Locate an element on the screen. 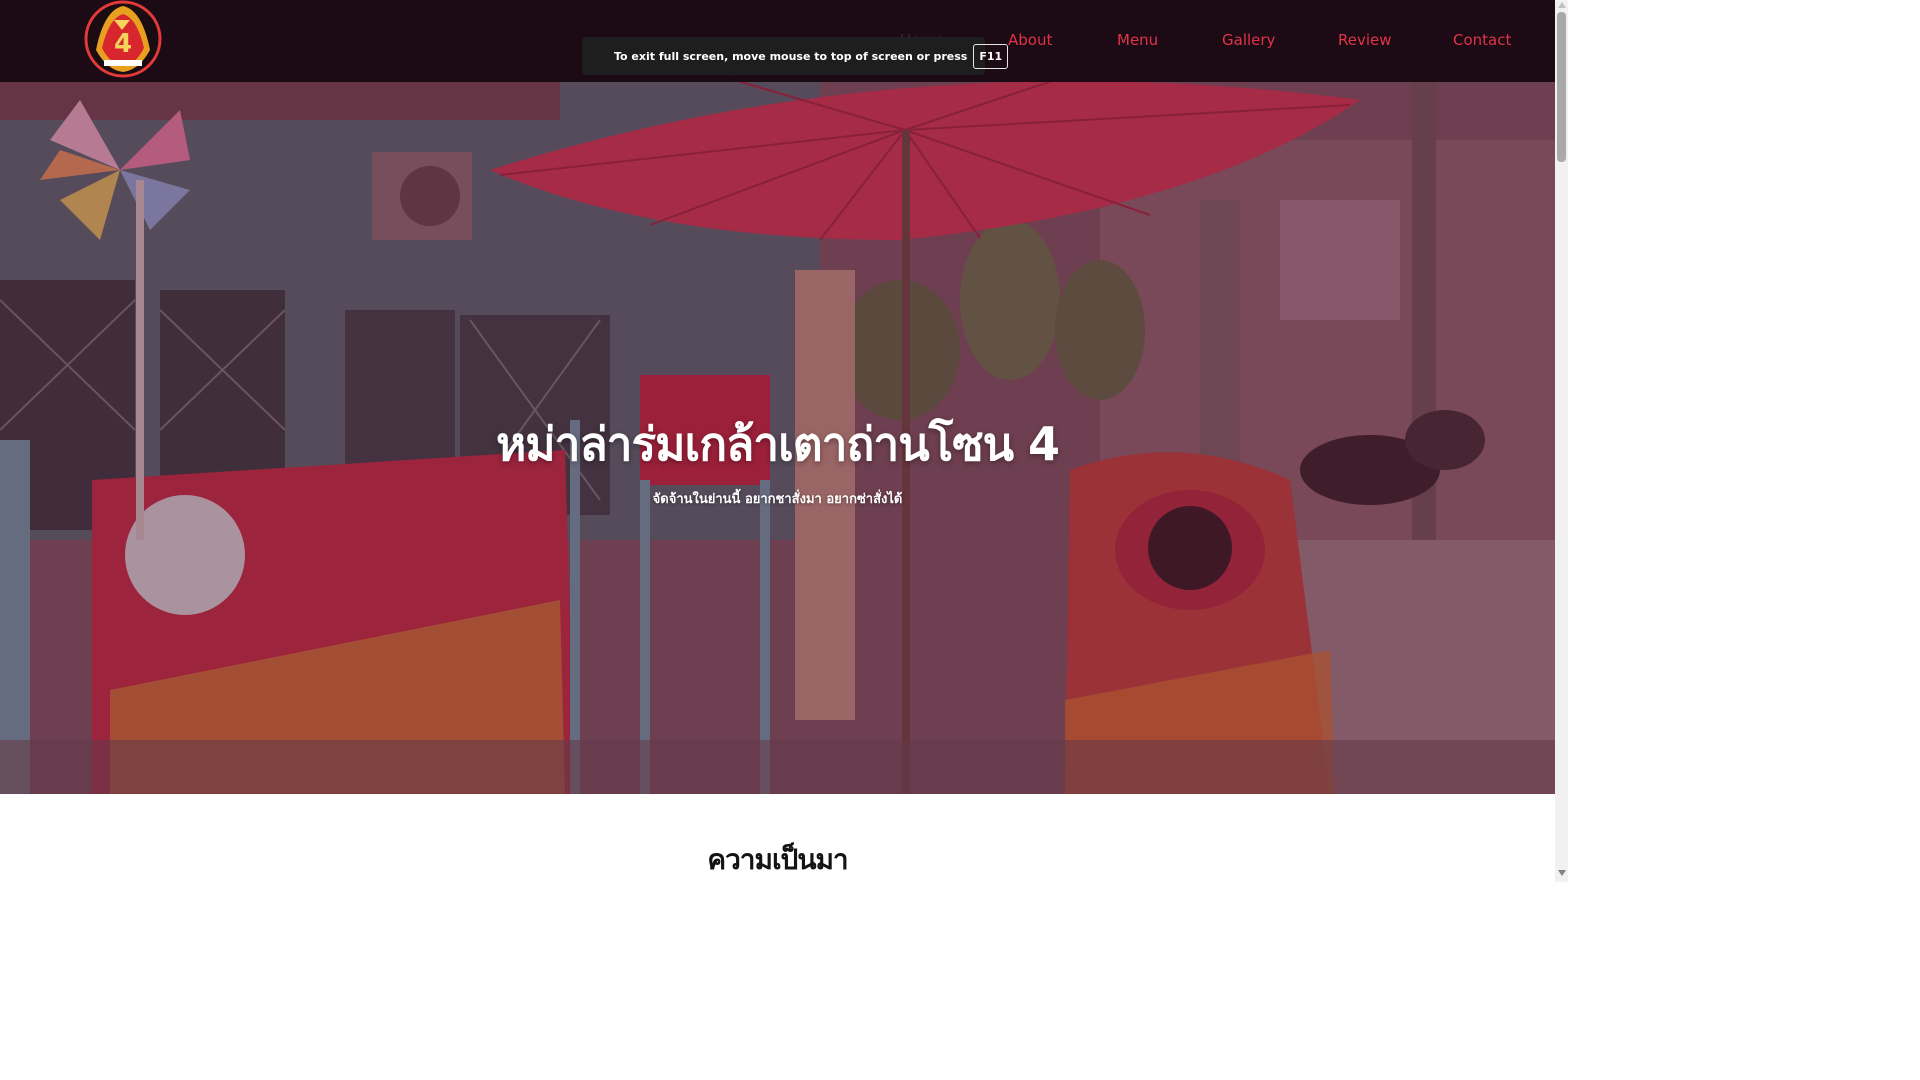  scroll-up-arrow-icon is located at coordinates (1562, 5).